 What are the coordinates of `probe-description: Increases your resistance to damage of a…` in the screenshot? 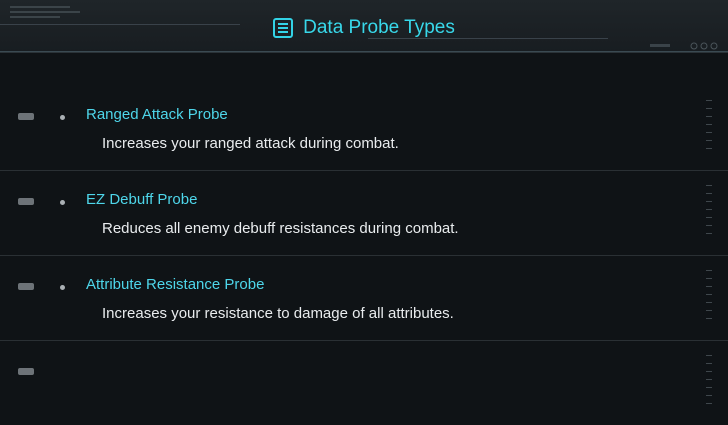 It's located at (278, 313).